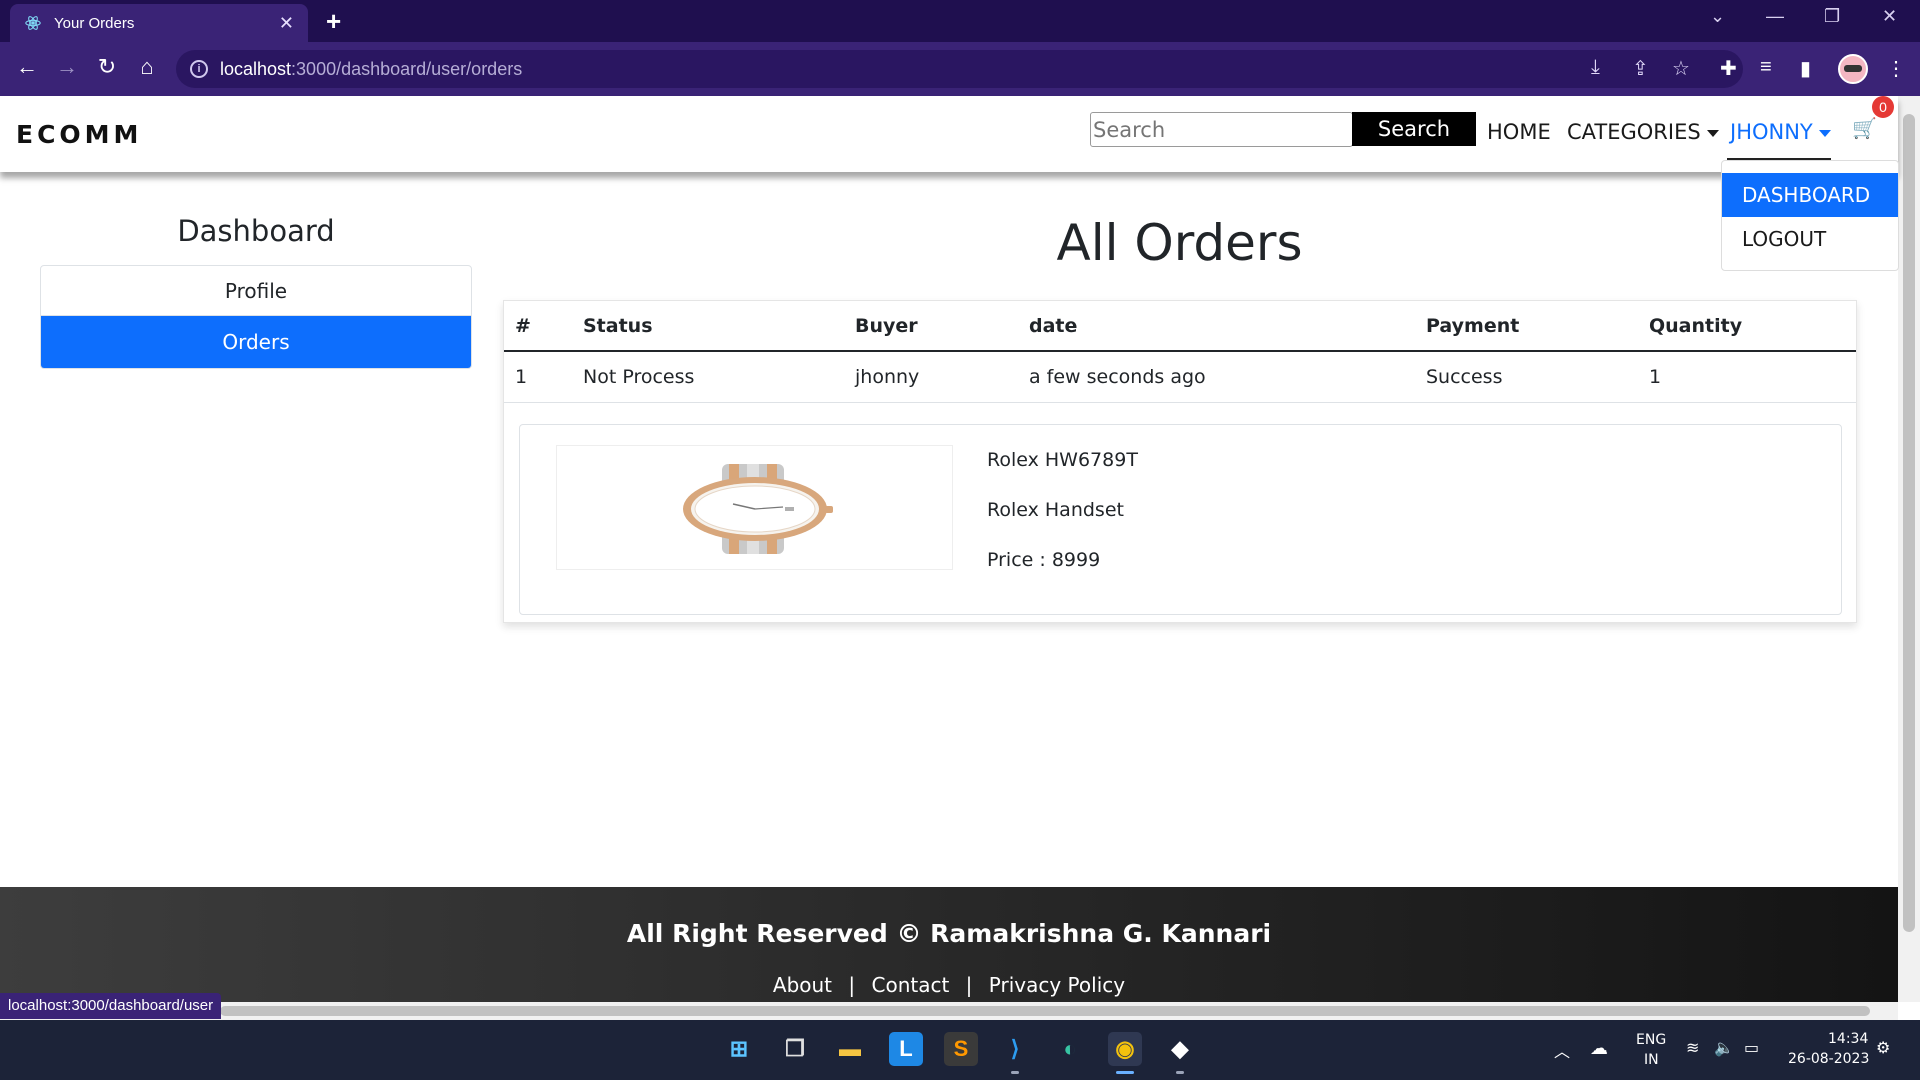  I want to click on url-path: :3000/dashboard/user/orders, so click(407, 68).